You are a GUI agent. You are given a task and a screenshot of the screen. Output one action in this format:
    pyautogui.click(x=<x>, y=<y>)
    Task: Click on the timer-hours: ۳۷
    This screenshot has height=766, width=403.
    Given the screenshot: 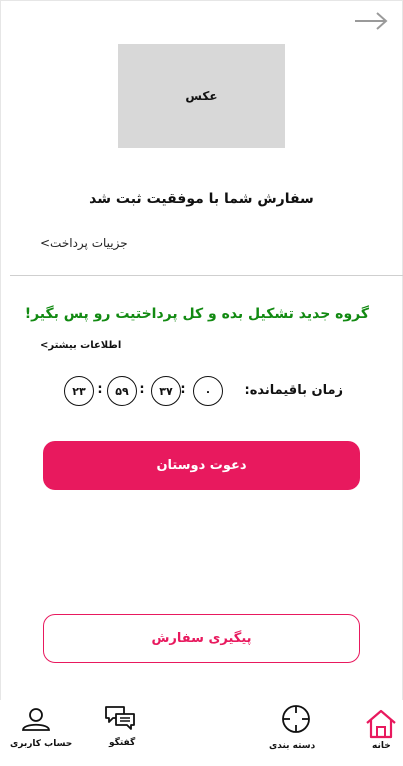 What is the action you would take?
    pyautogui.click(x=166, y=391)
    